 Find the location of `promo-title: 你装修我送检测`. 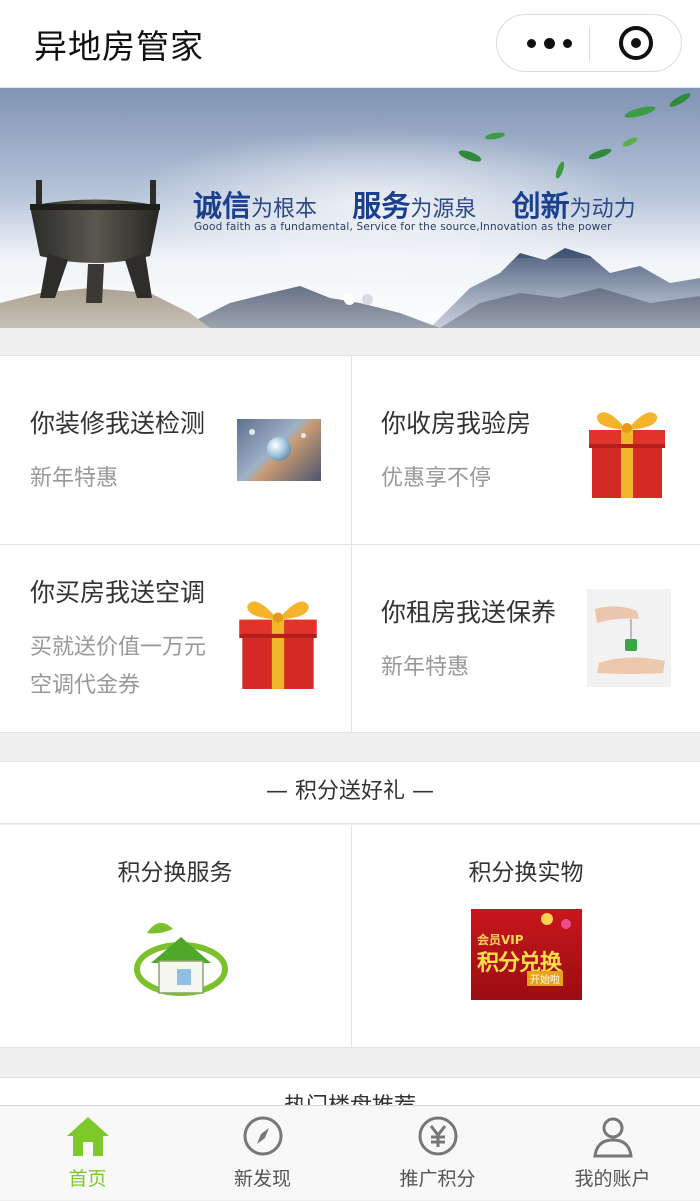

promo-title: 你装修我送检测 is located at coordinates (118, 423).